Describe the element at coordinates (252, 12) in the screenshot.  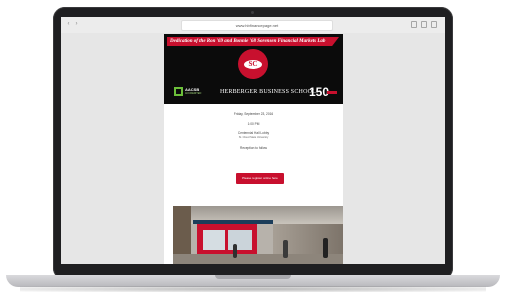
I see `camera-dot` at that location.